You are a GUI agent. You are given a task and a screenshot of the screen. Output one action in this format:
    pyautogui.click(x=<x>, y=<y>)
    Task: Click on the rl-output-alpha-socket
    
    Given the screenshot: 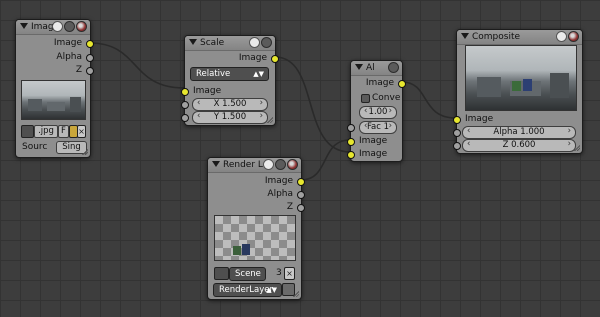 What is the action you would take?
    pyautogui.click(x=301, y=195)
    